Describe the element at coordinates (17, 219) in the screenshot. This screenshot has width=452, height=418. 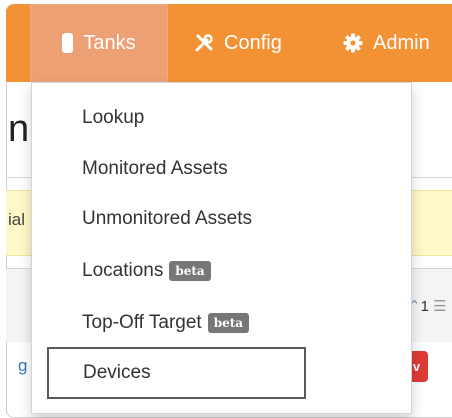
I see `column-header: ial` at that location.